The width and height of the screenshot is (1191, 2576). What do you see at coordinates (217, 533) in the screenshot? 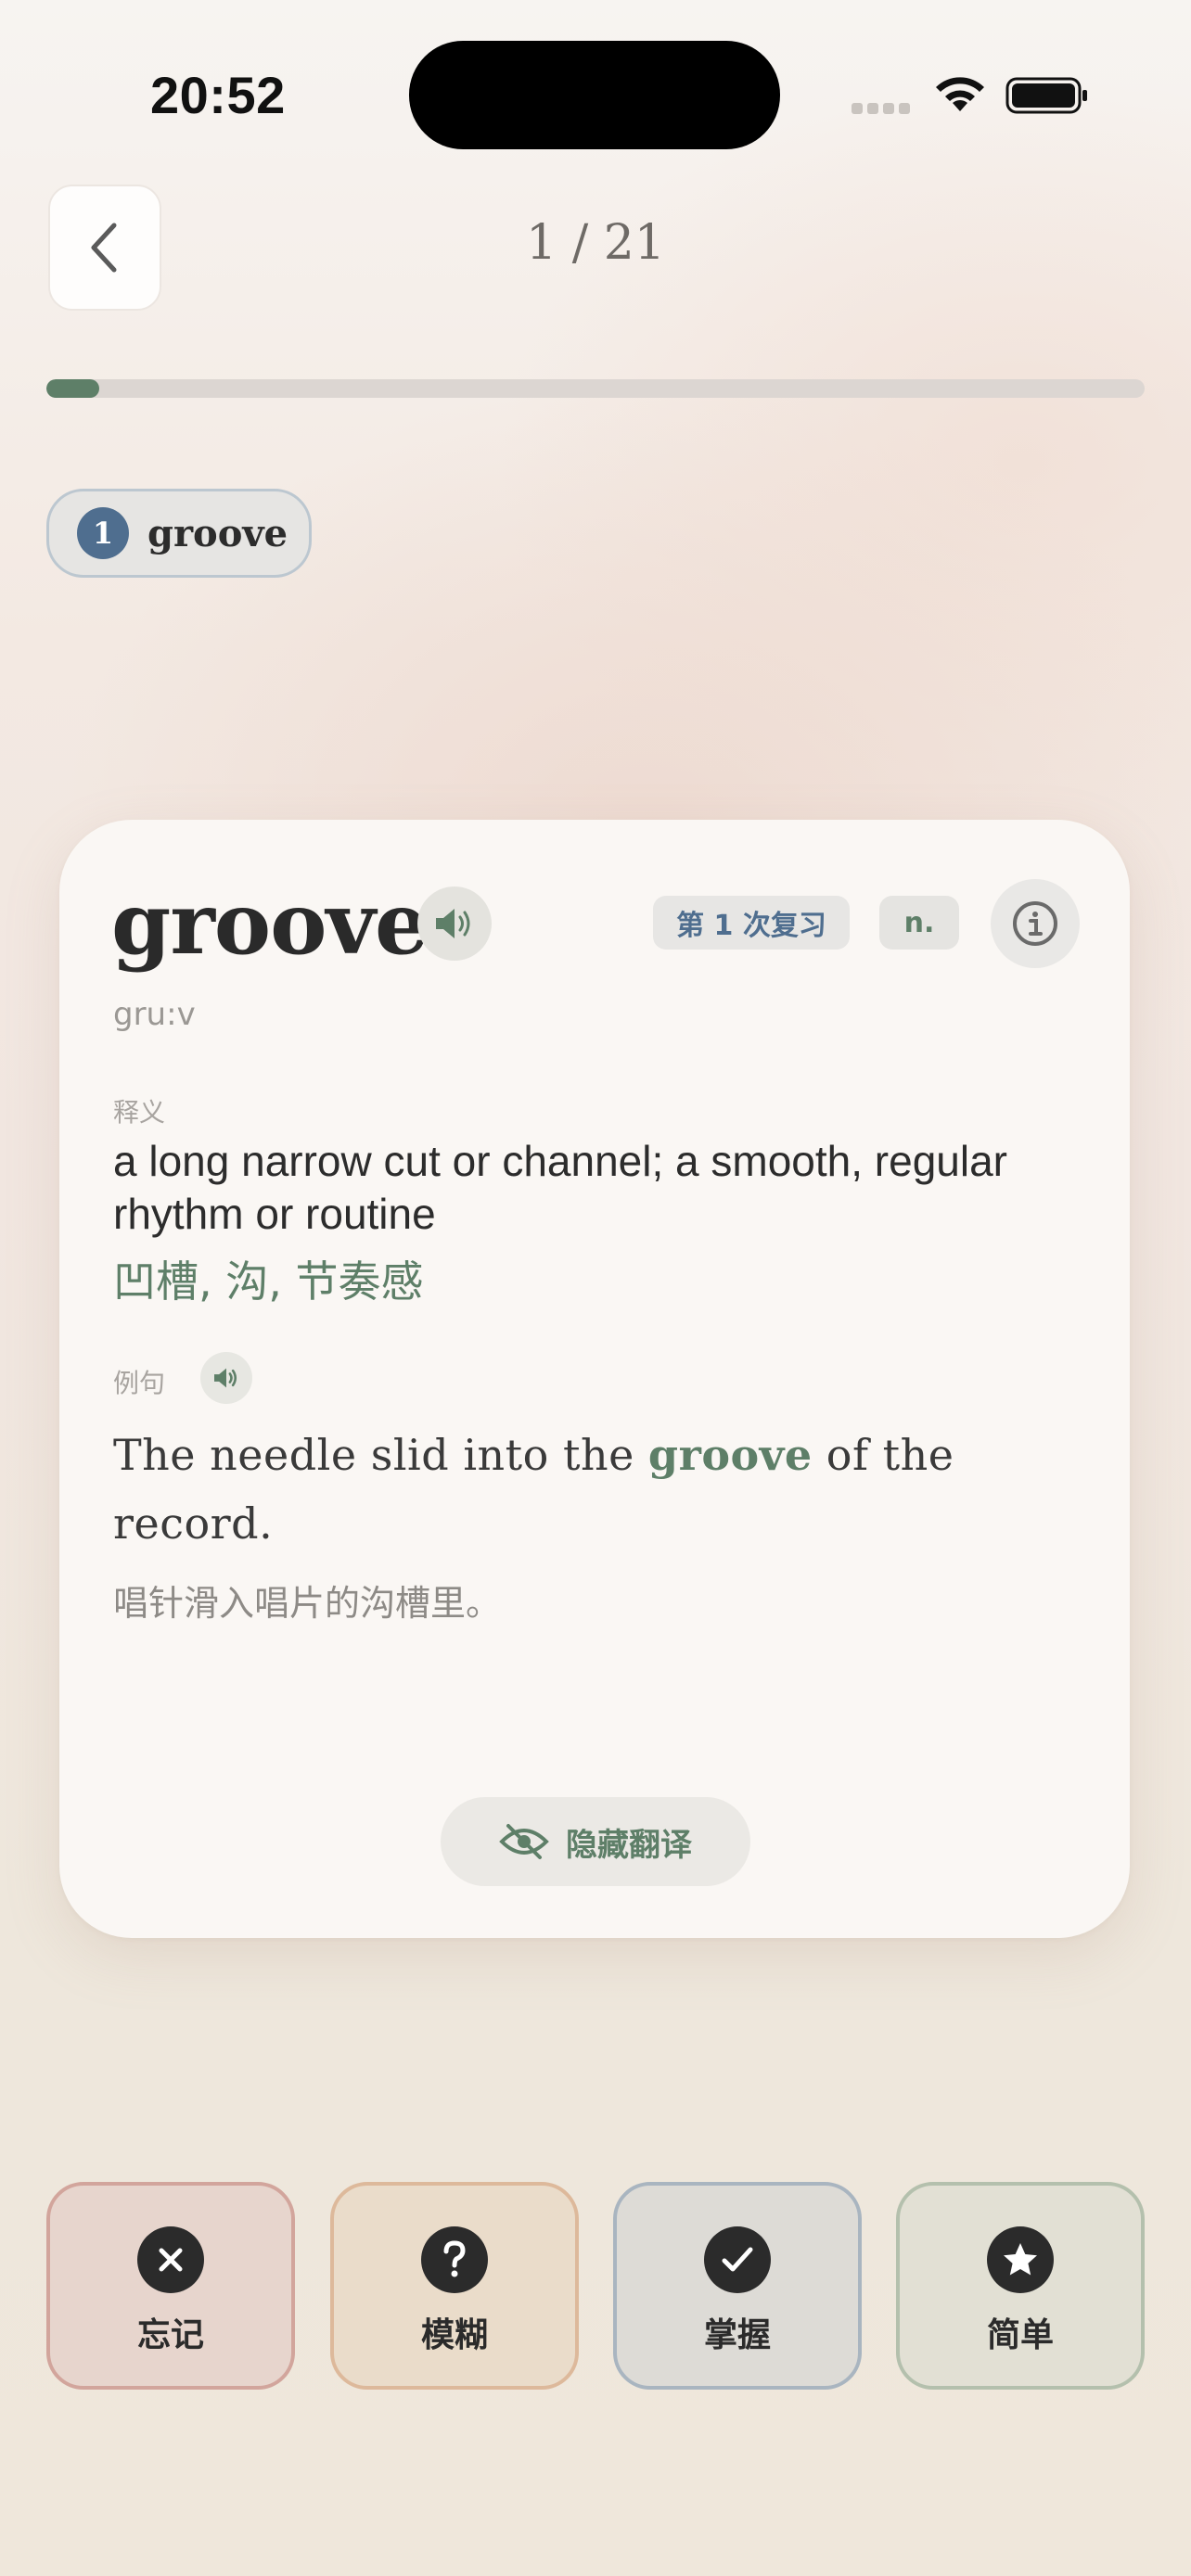
I see `chip-word: groove` at bounding box center [217, 533].